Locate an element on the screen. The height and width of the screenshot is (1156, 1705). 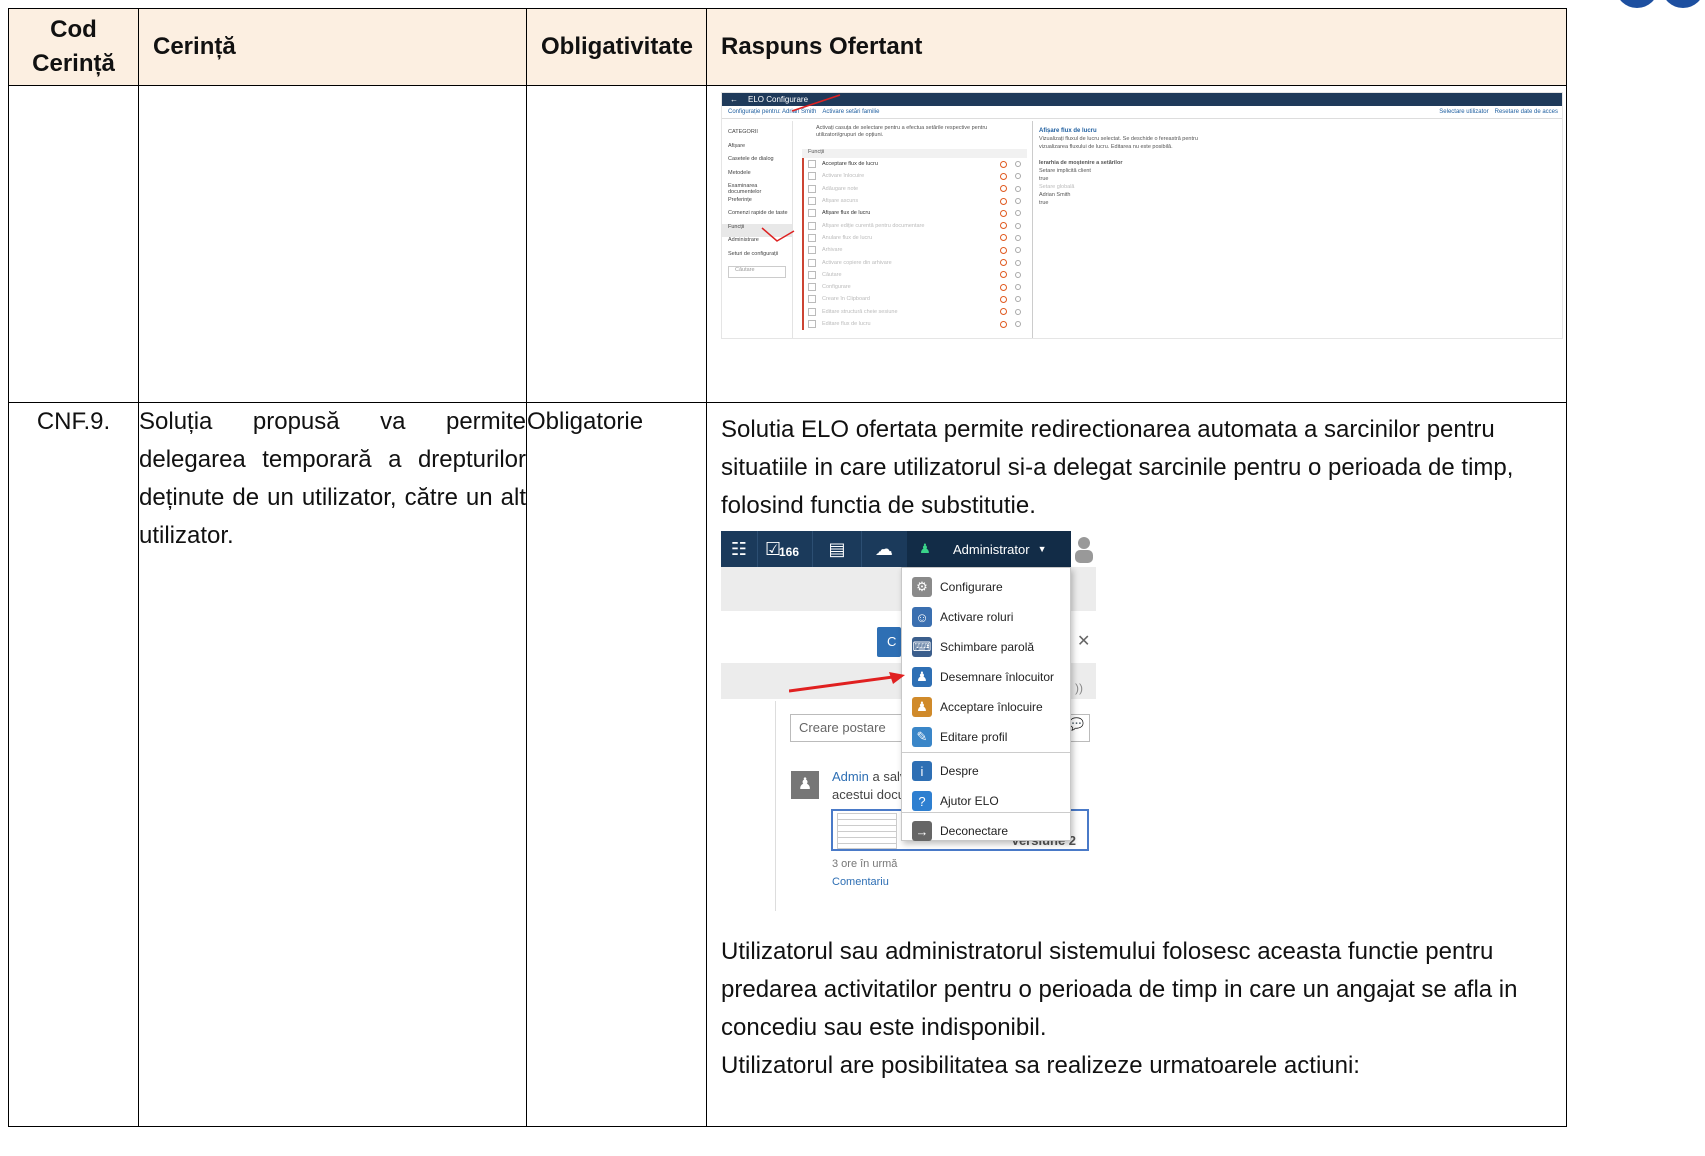
header-requirement: Cerință is located at coordinates (332, 47).